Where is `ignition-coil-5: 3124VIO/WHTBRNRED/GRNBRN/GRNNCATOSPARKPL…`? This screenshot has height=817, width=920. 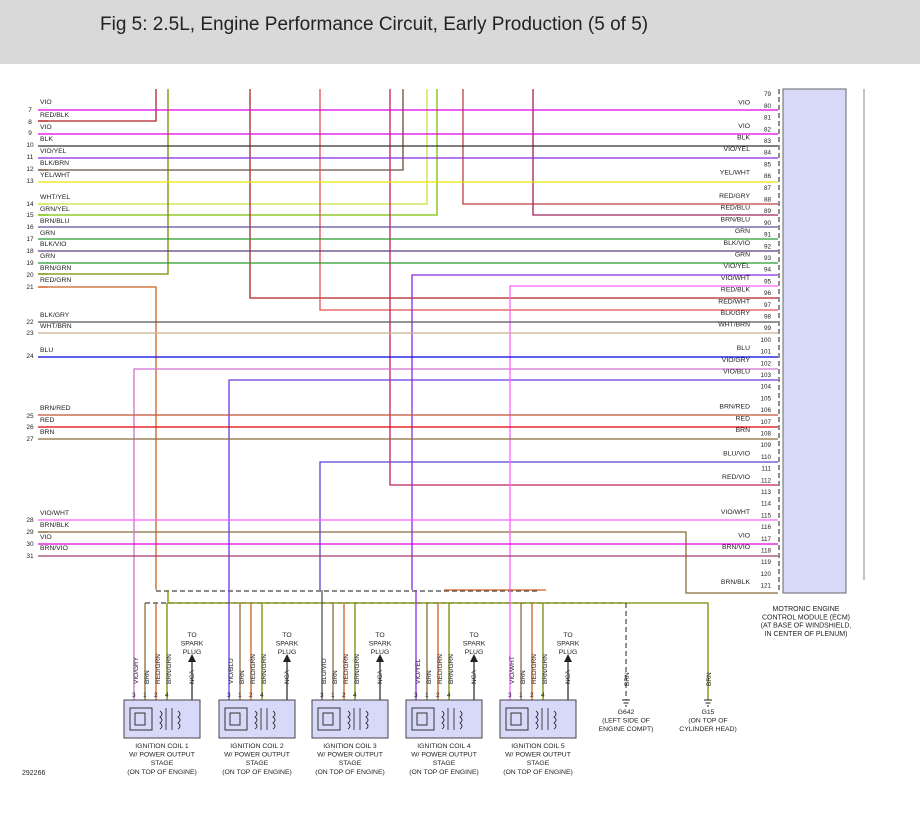 ignition-coil-5: 3124VIO/WHTBRNRED/GRNBRN/GRNNCATOSPARKPL… is located at coordinates (539, 683).